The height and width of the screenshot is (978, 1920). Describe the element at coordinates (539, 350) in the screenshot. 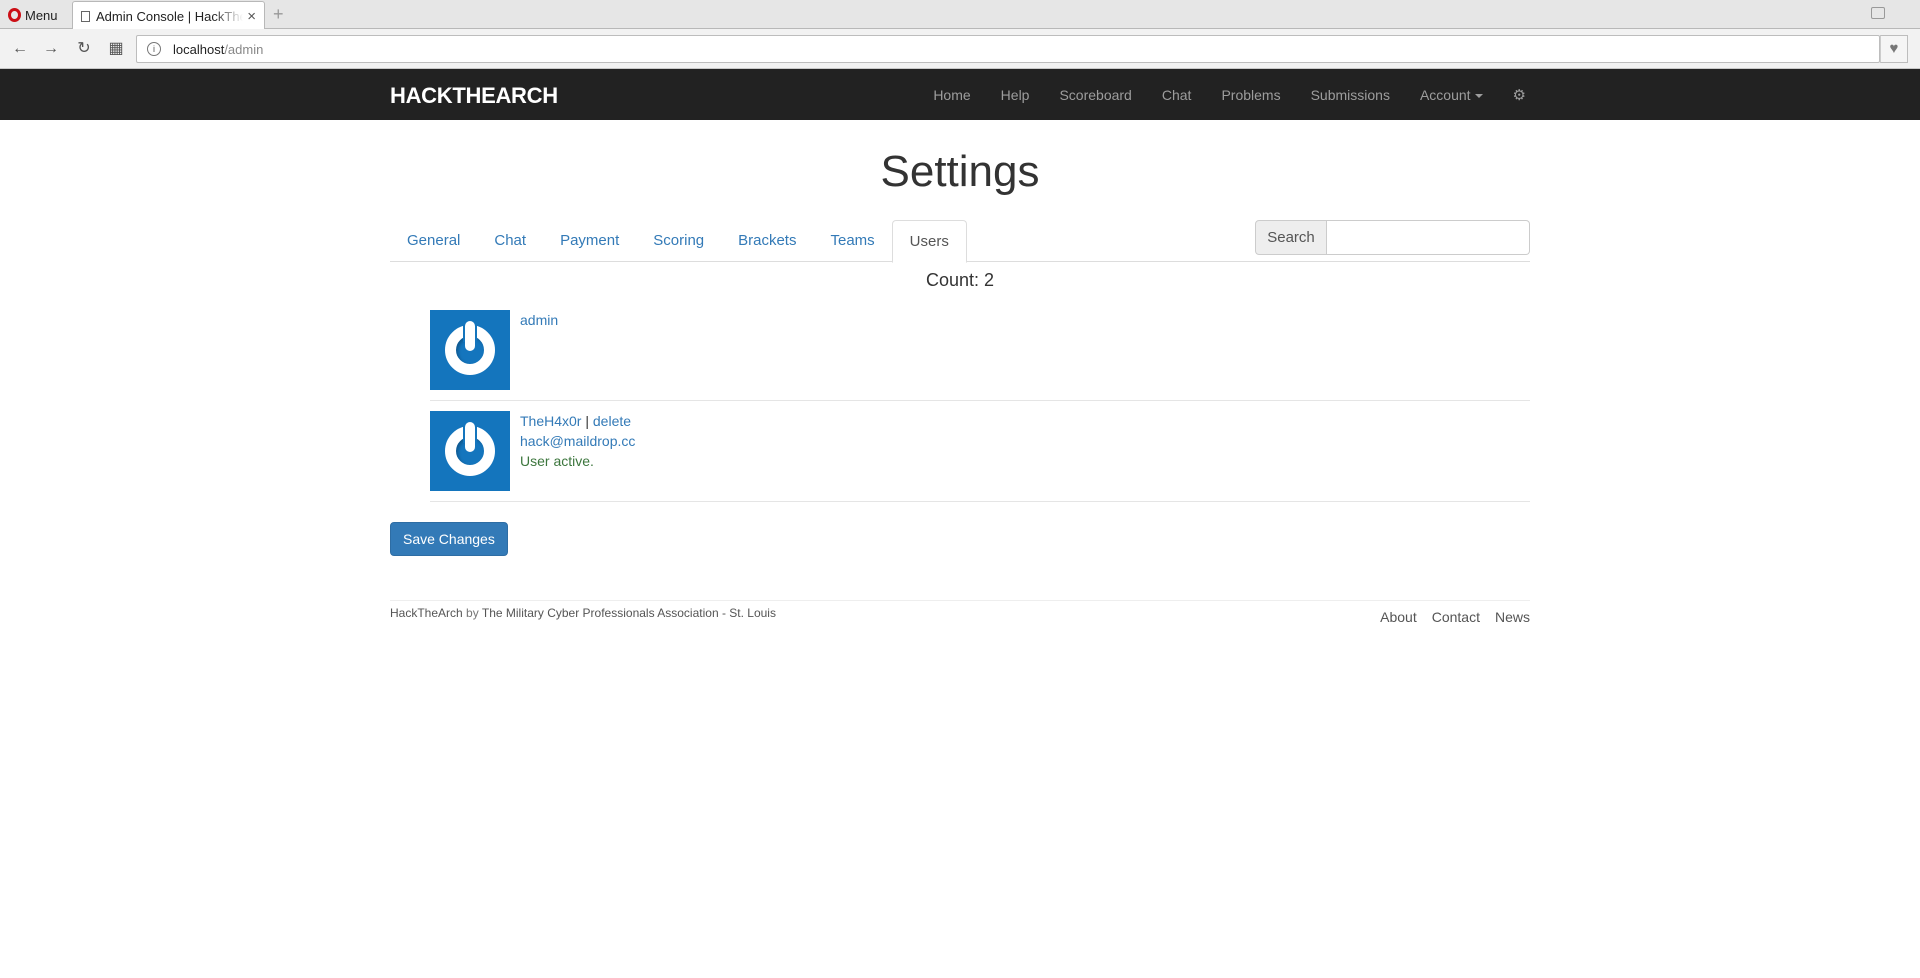

I see `user-info: admin` at that location.